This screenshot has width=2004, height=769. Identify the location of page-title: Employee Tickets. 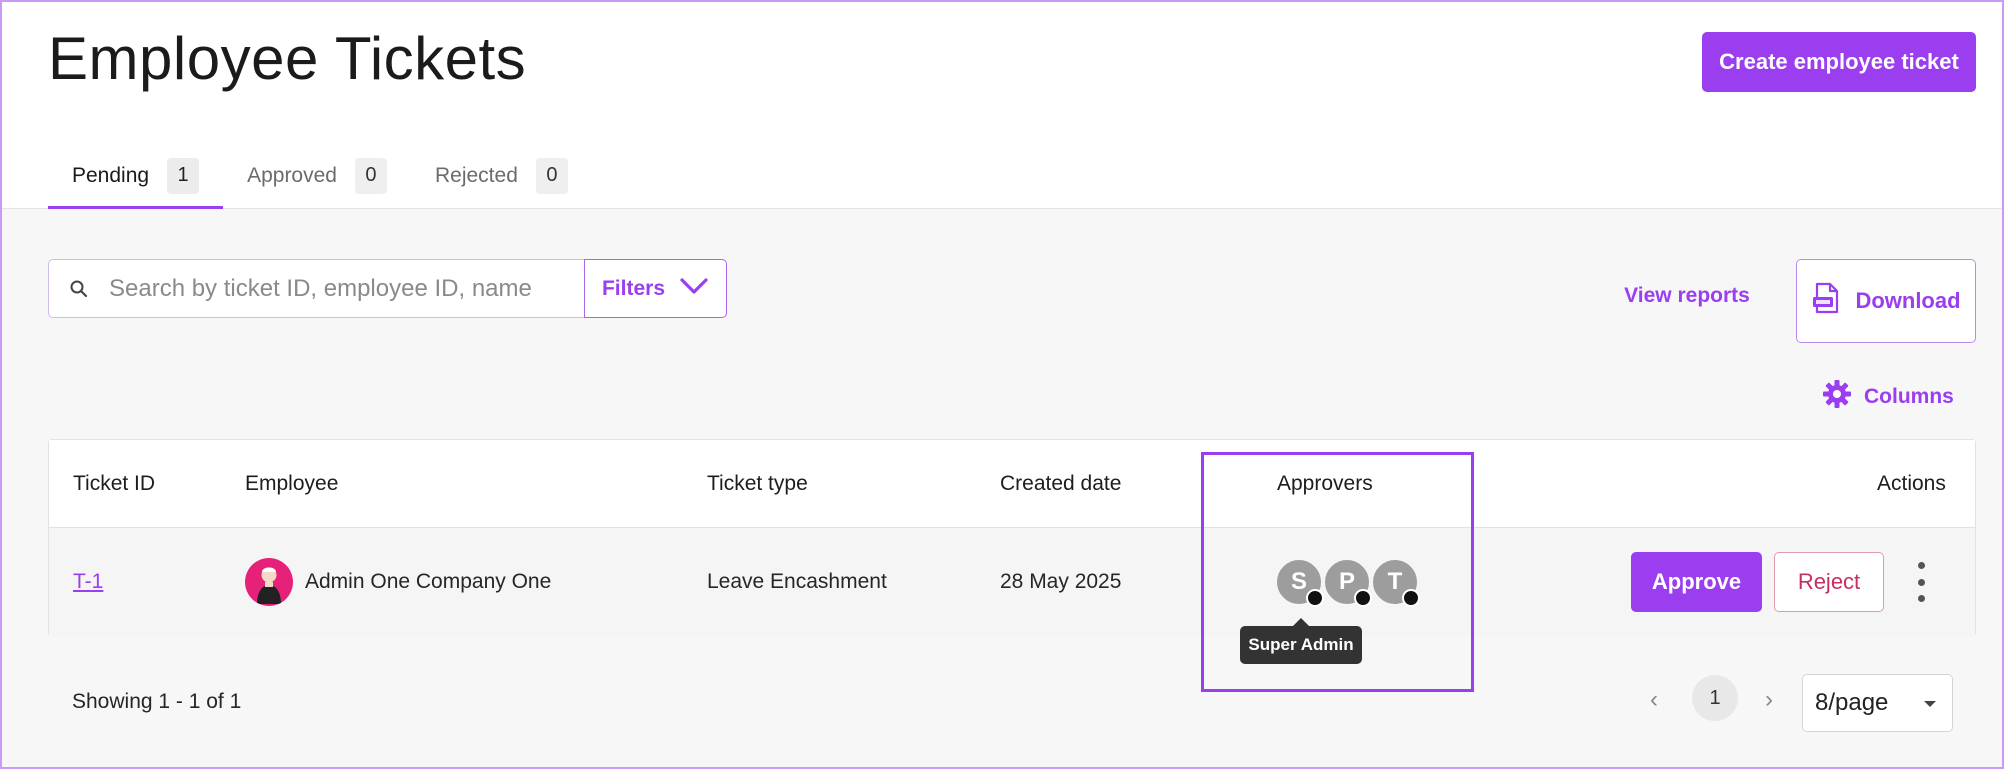
(287, 58).